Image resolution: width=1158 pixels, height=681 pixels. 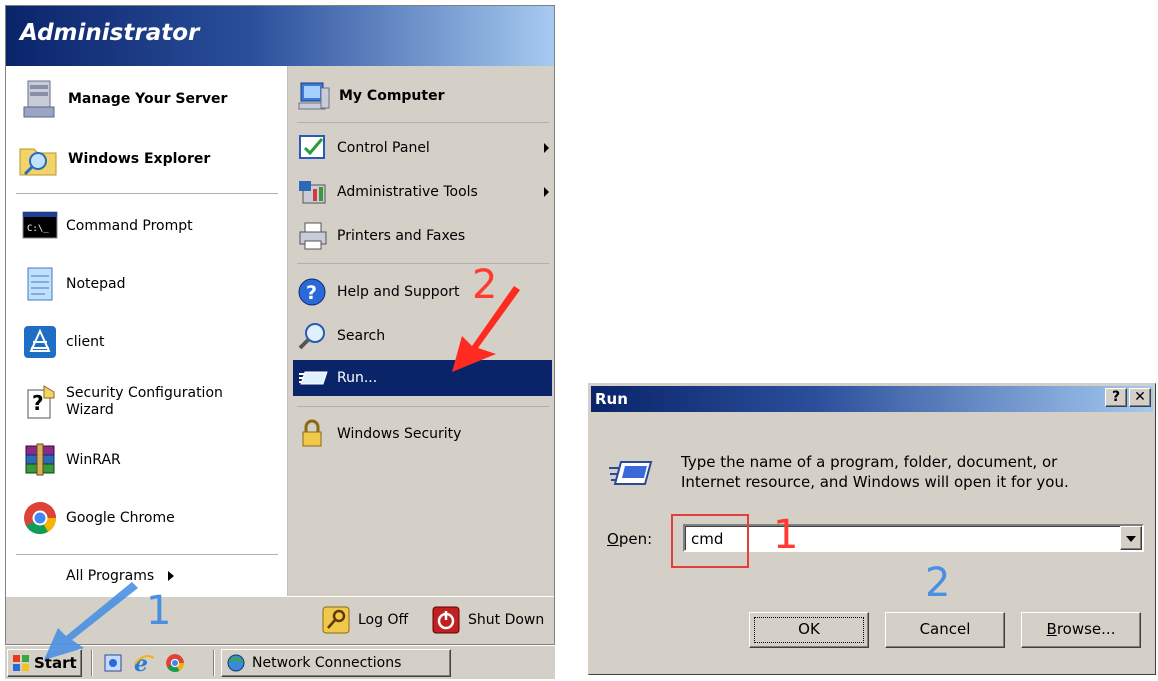 What do you see at coordinates (486, 329) in the screenshot?
I see `red-arrow-icon` at bounding box center [486, 329].